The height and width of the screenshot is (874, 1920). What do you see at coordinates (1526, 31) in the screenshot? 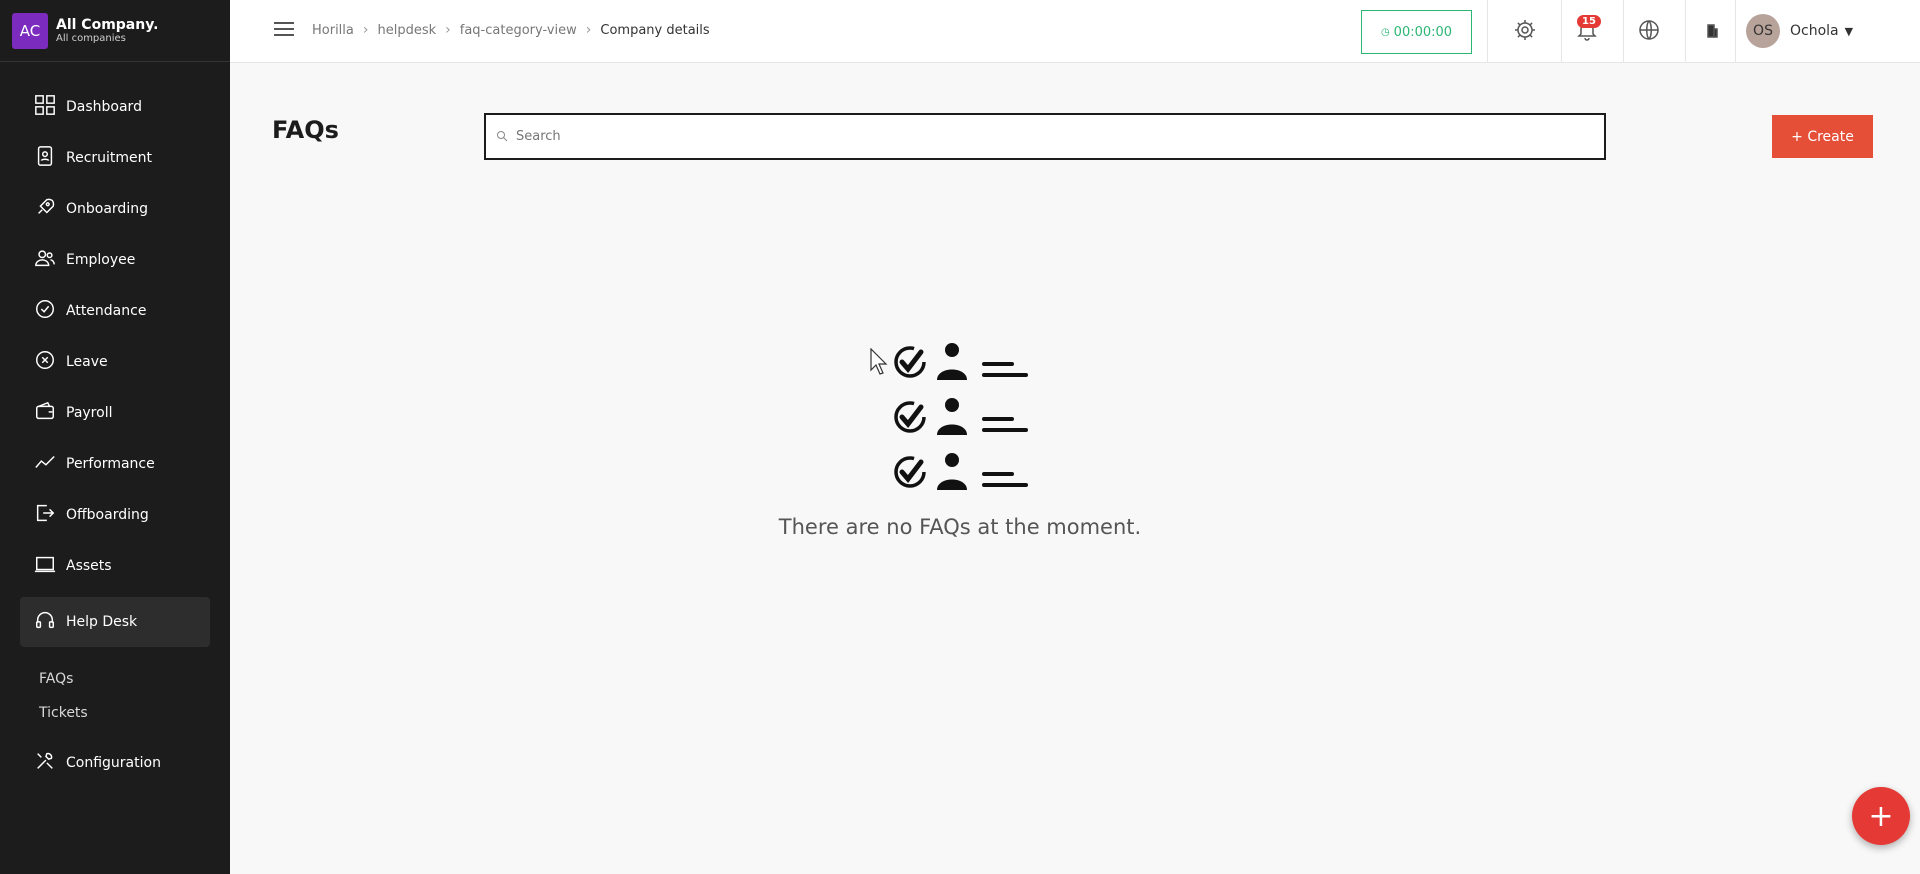
I see `gear-icon` at bounding box center [1526, 31].